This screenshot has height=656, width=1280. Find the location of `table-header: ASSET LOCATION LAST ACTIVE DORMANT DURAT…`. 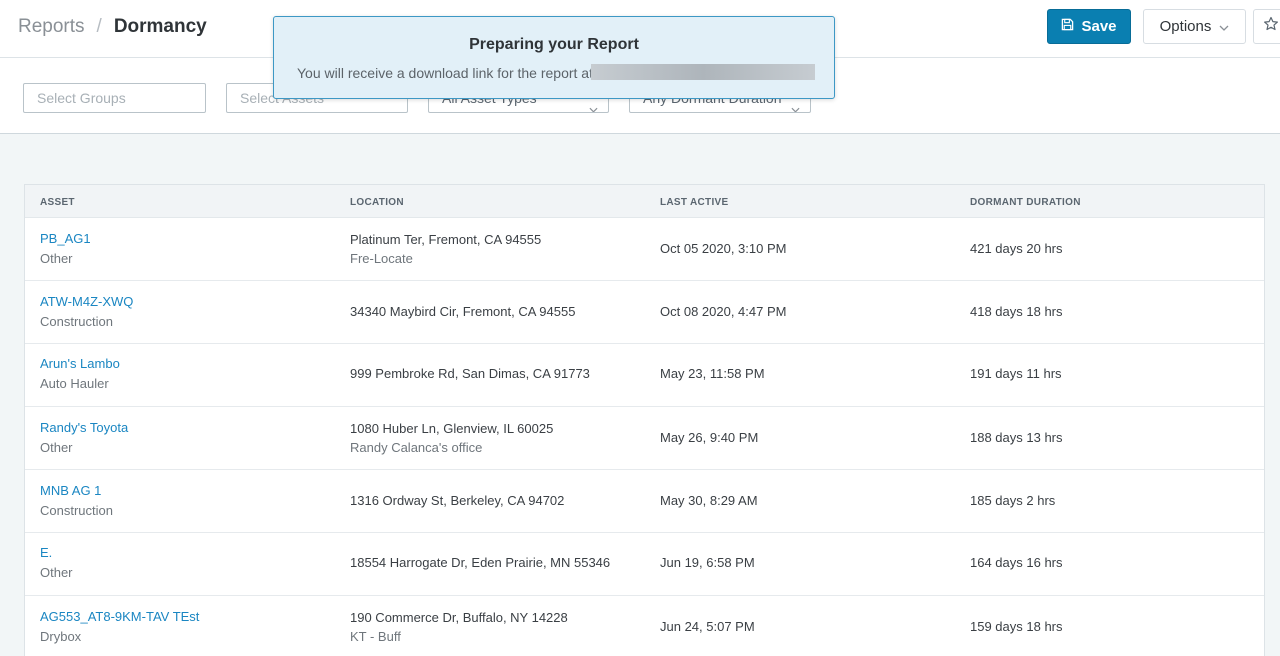

table-header: ASSET LOCATION LAST ACTIVE DORMANT DURAT… is located at coordinates (644, 201).